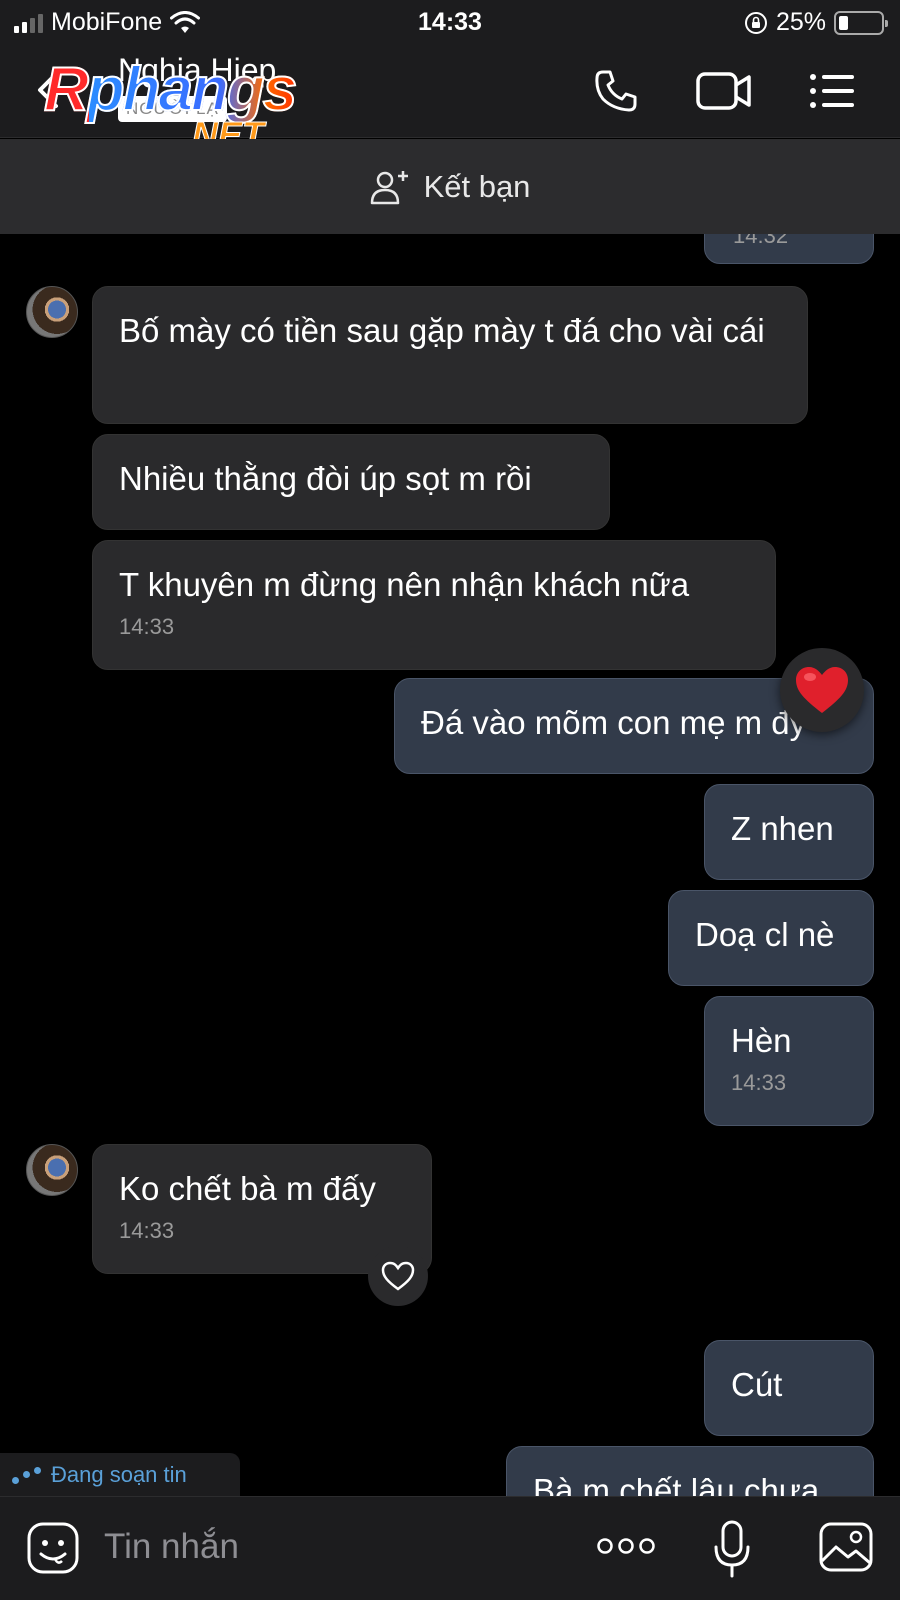 Image resolution: width=900 pixels, height=1600 pixels. What do you see at coordinates (450, 22) in the screenshot?
I see `status-bar: MobiFone 14:33 25%` at bounding box center [450, 22].